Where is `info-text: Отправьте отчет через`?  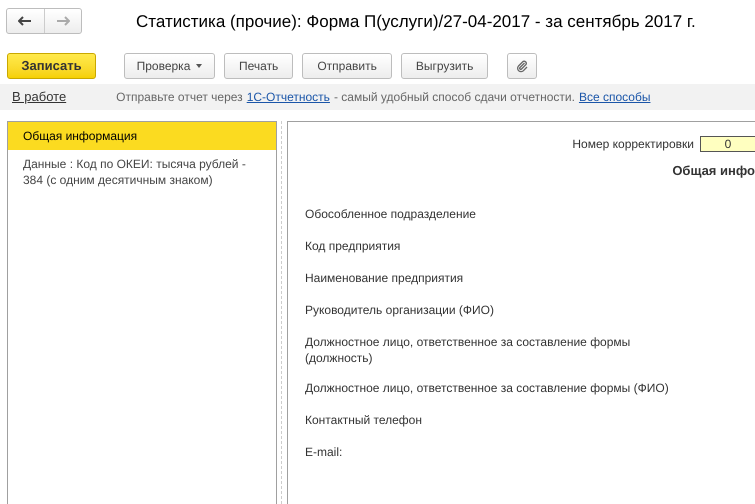 info-text: Отправьте отчет через is located at coordinates (179, 97).